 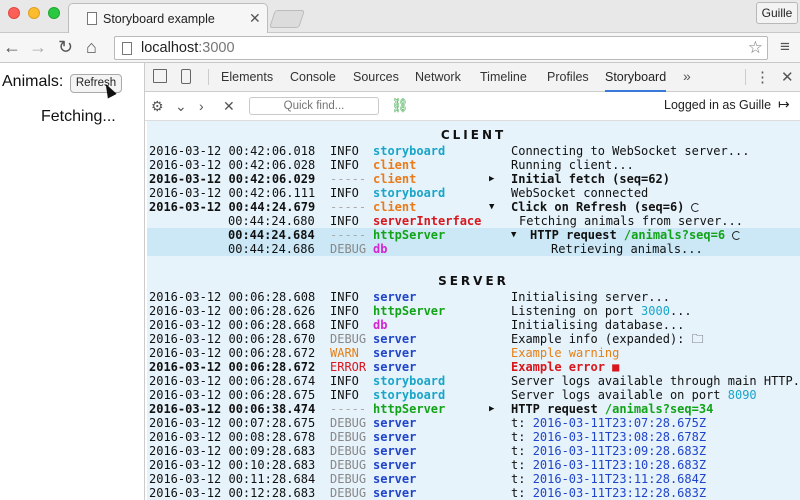 I want to click on log-timestamp: 00:44:24.680, so click(x=271, y=221).